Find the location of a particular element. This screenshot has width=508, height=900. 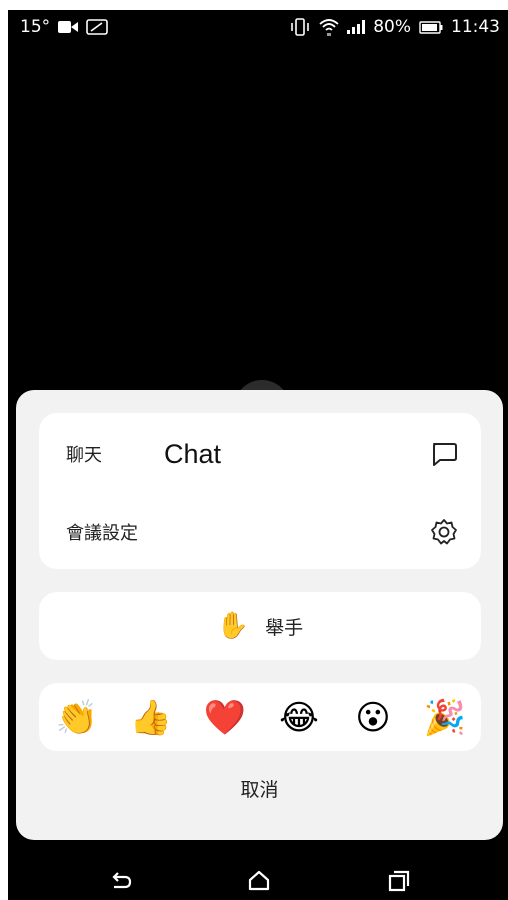

signal-icon is located at coordinates (356, 27).